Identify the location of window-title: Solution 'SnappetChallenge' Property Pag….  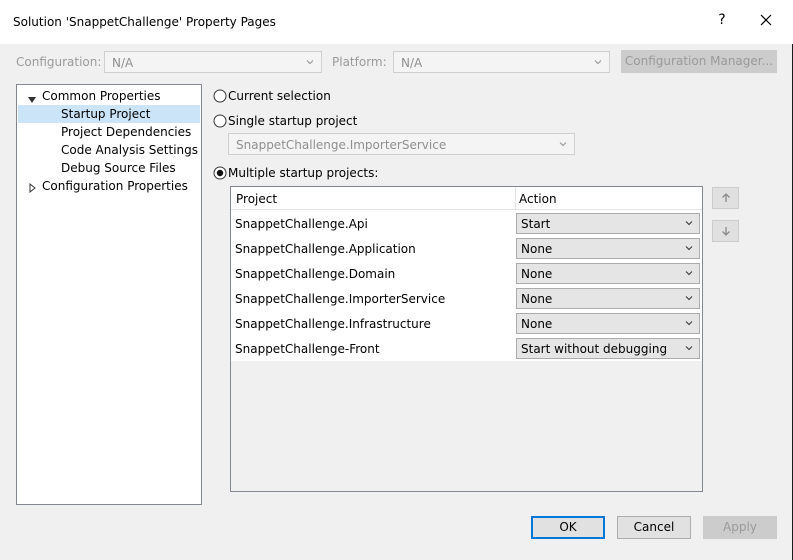
(144, 22).